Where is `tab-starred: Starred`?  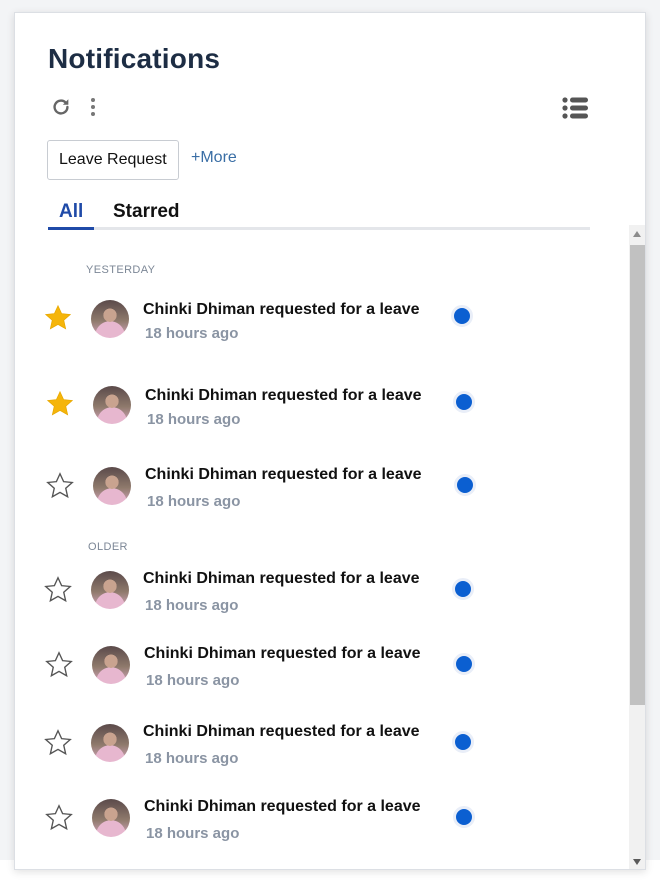 tab-starred: Starred is located at coordinates (146, 212).